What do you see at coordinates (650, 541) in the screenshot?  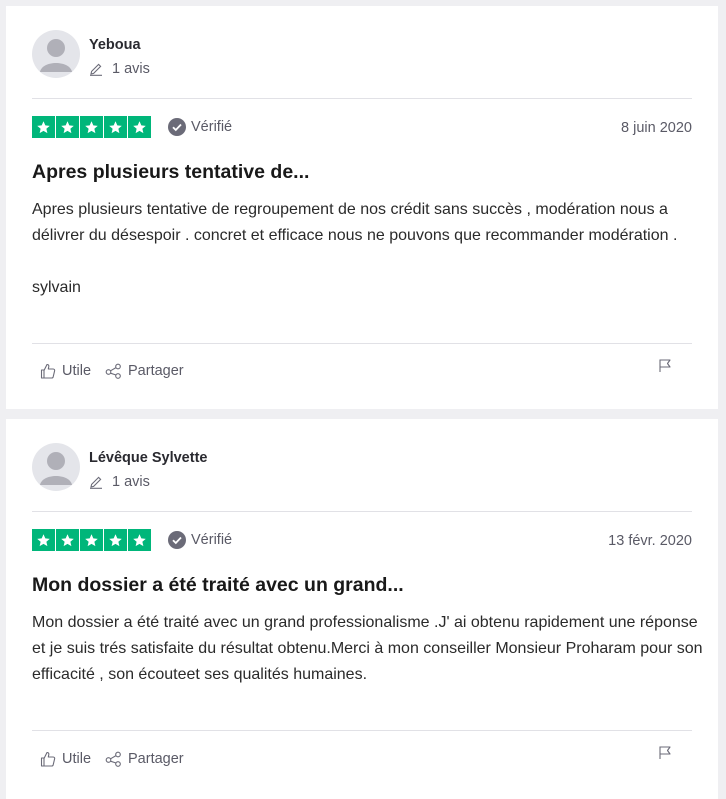 I see `review-date: 13 févr. 2020` at bounding box center [650, 541].